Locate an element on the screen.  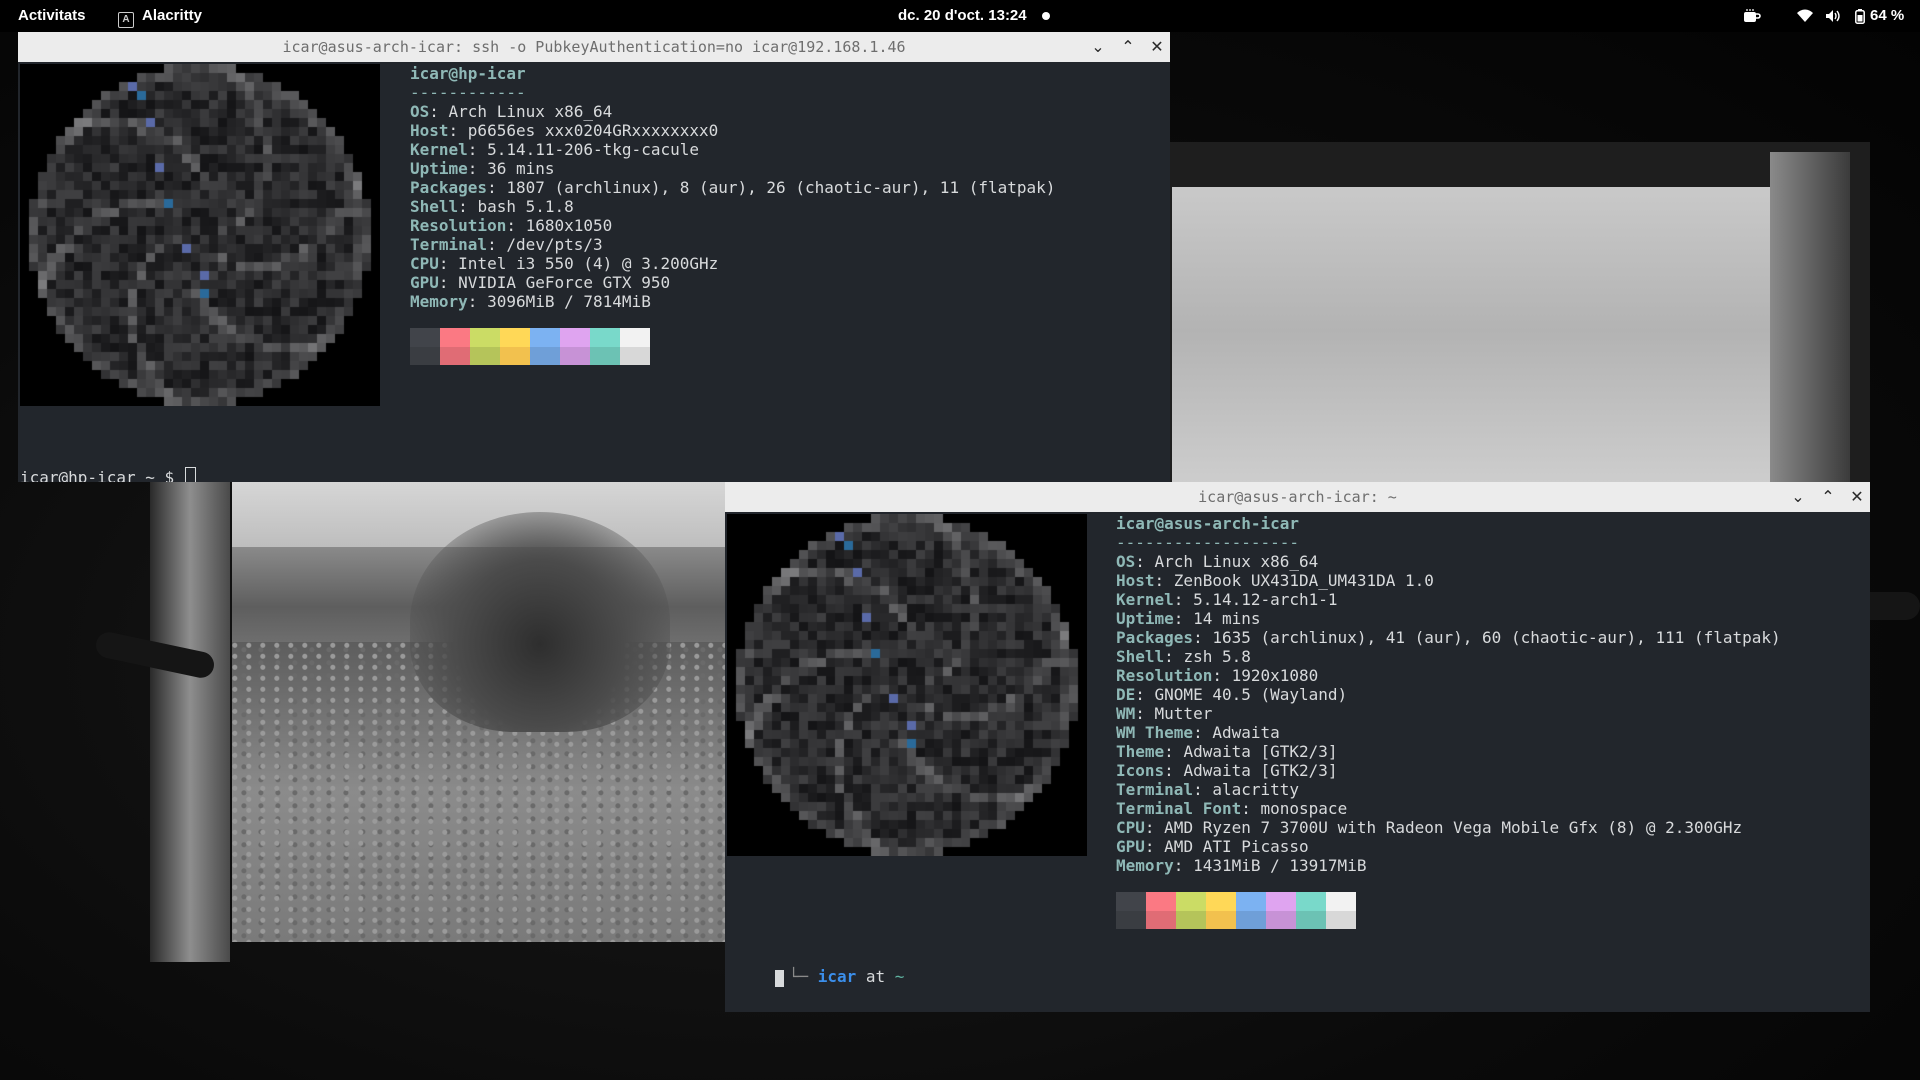
notification-dot-icon is located at coordinates (1046, 16).